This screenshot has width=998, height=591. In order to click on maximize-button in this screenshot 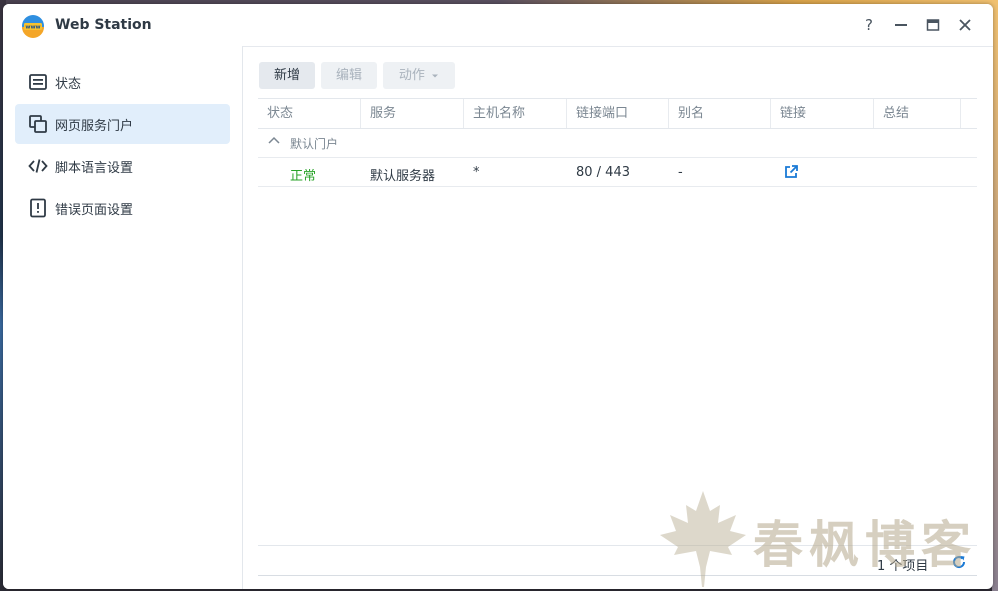, I will do `click(933, 25)`.